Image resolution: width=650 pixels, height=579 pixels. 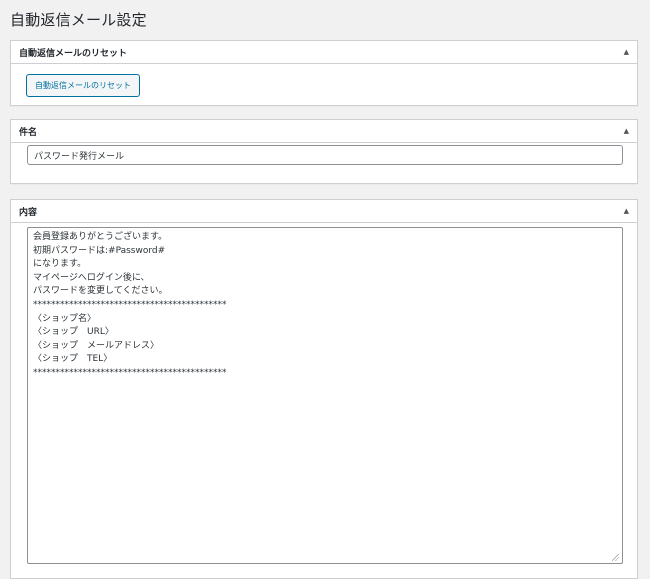 I want to click on reset-postbox-inside: 自動返信メールのリセット, so click(x=324, y=80).